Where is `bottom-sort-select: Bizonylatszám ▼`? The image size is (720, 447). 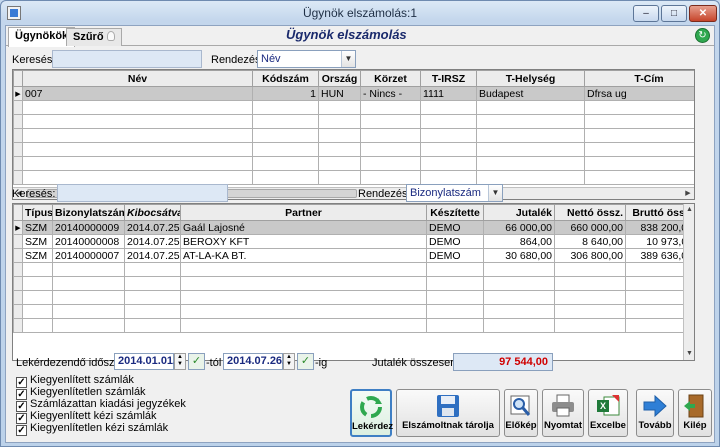 bottom-sort-select: Bizonylatszám ▼ is located at coordinates (454, 193).